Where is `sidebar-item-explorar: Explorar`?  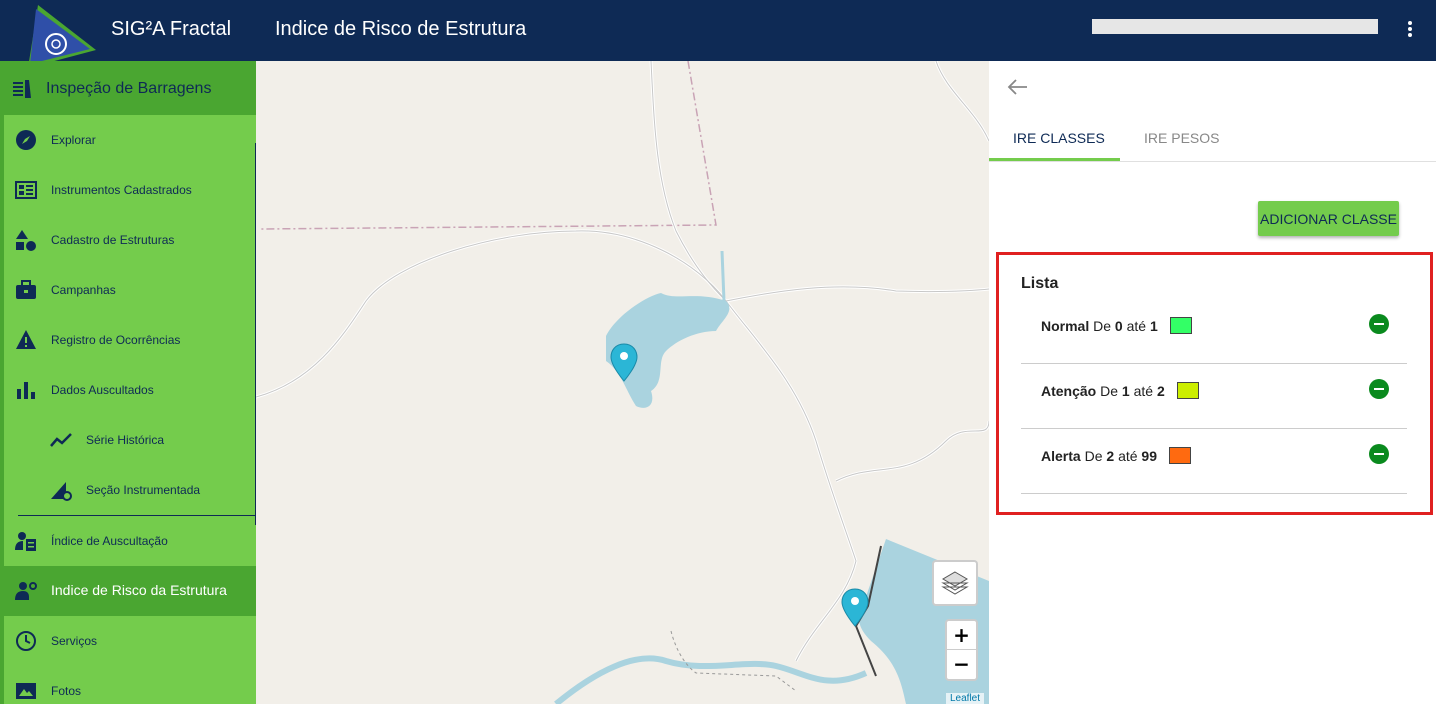 sidebar-item-explorar: Explorar is located at coordinates (128, 140).